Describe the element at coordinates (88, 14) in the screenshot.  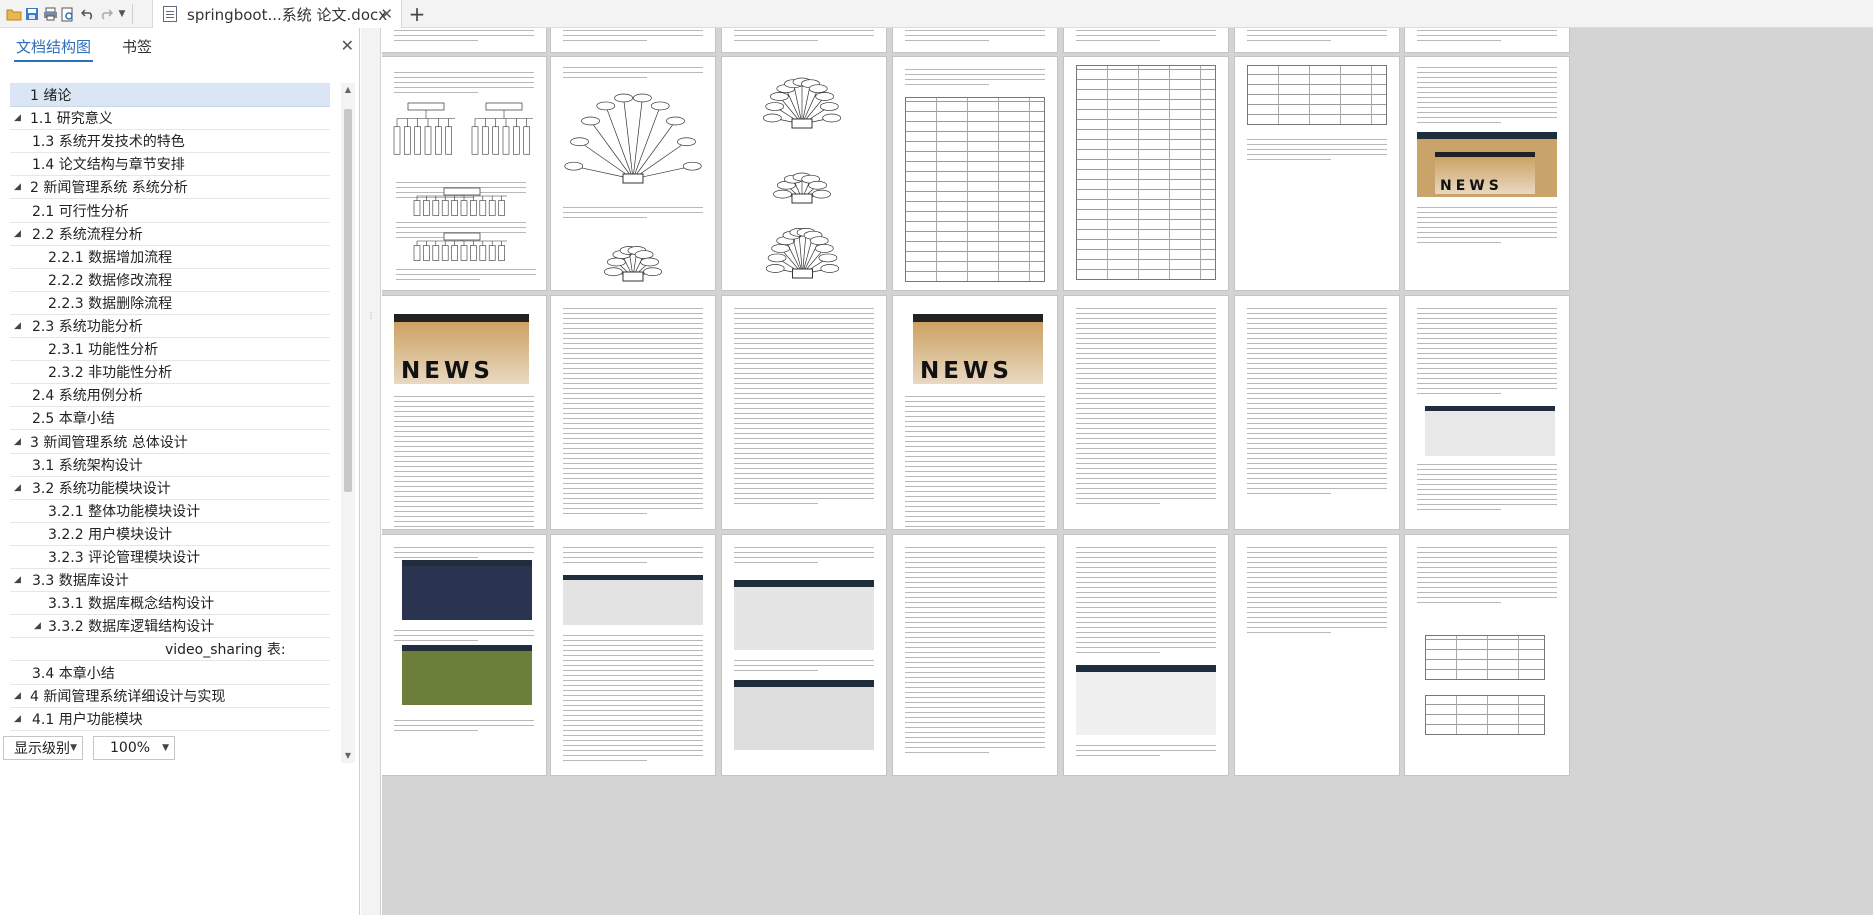
I see `undo-icon` at that location.